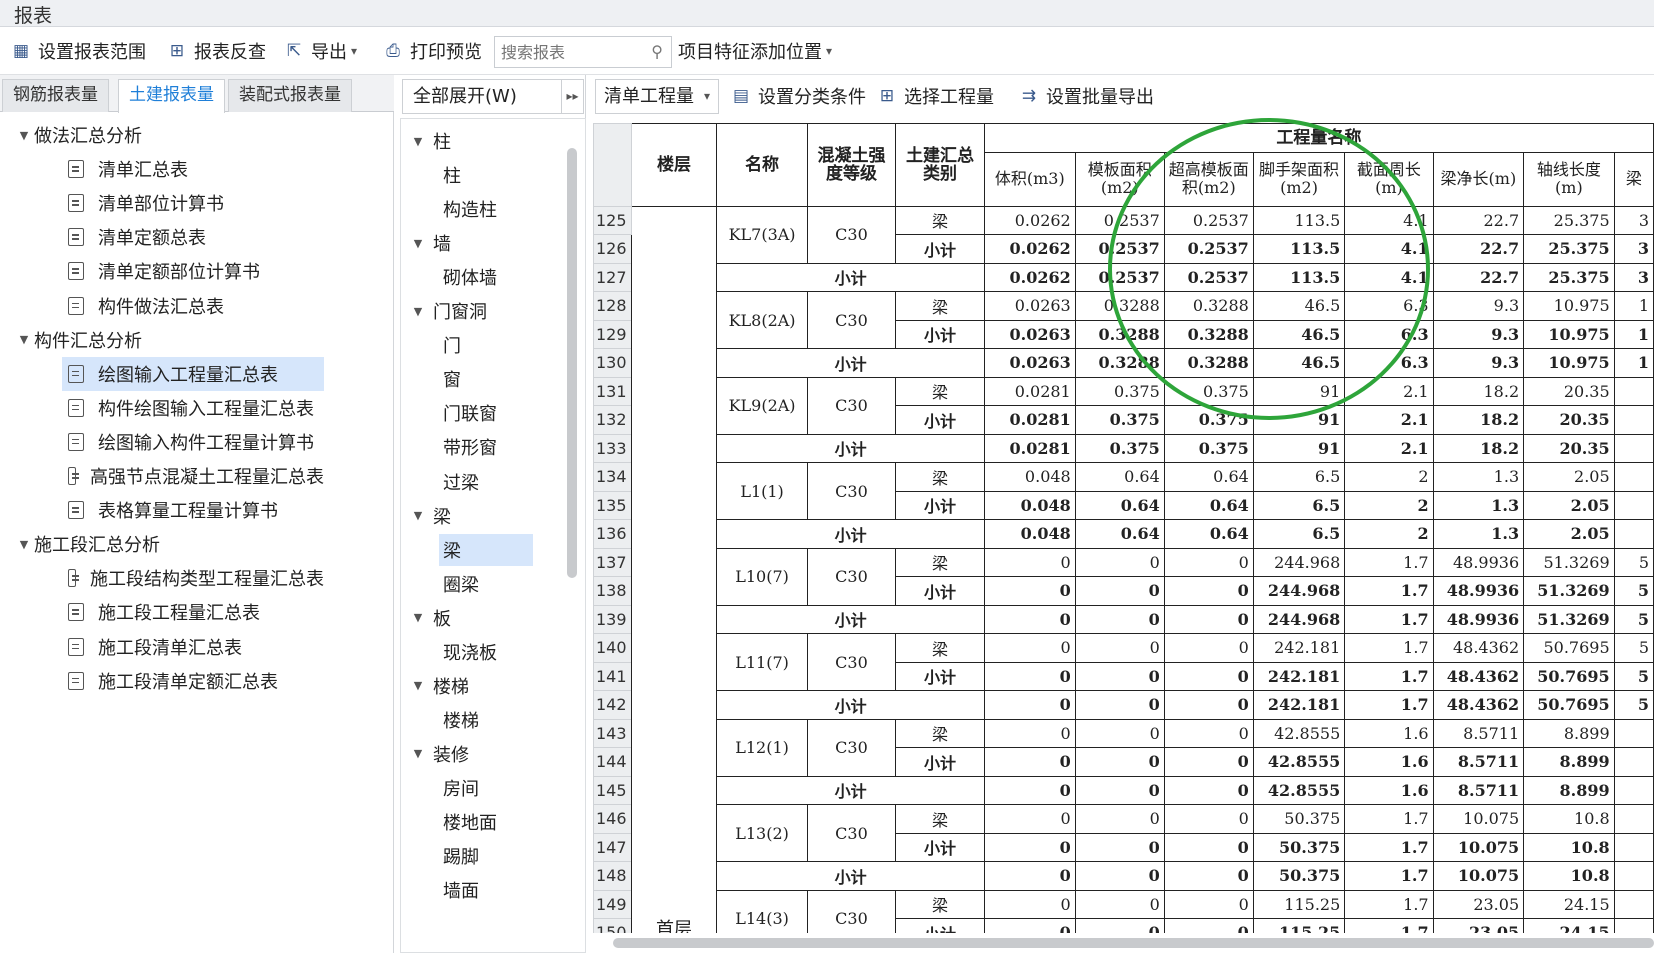  Describe the element at coordinates (1133, 943) in the screenshot. I see `grid-horizontal-scrollbar` at that location.